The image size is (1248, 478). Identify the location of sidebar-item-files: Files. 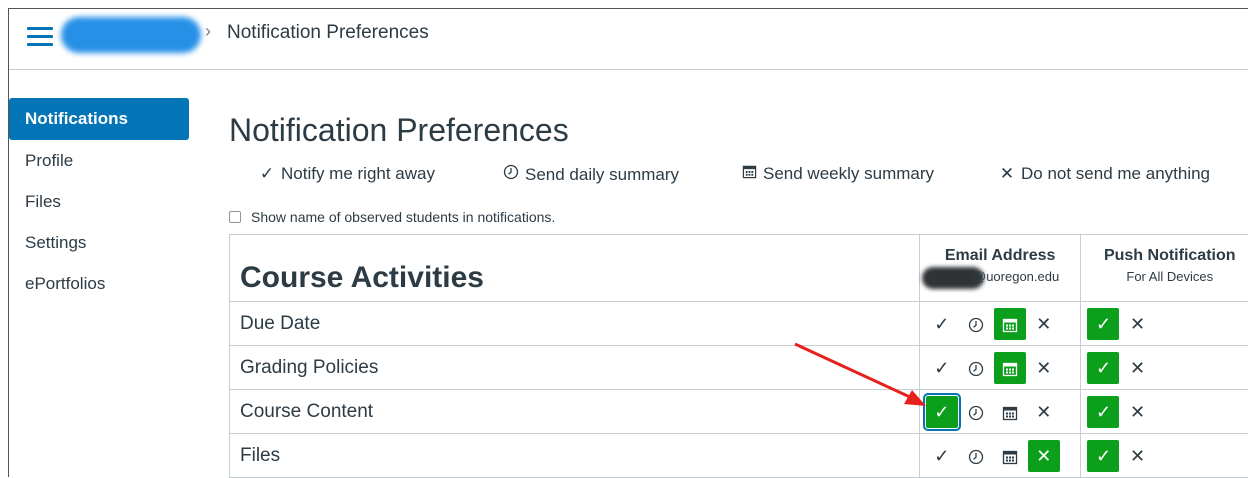
(99, 202).